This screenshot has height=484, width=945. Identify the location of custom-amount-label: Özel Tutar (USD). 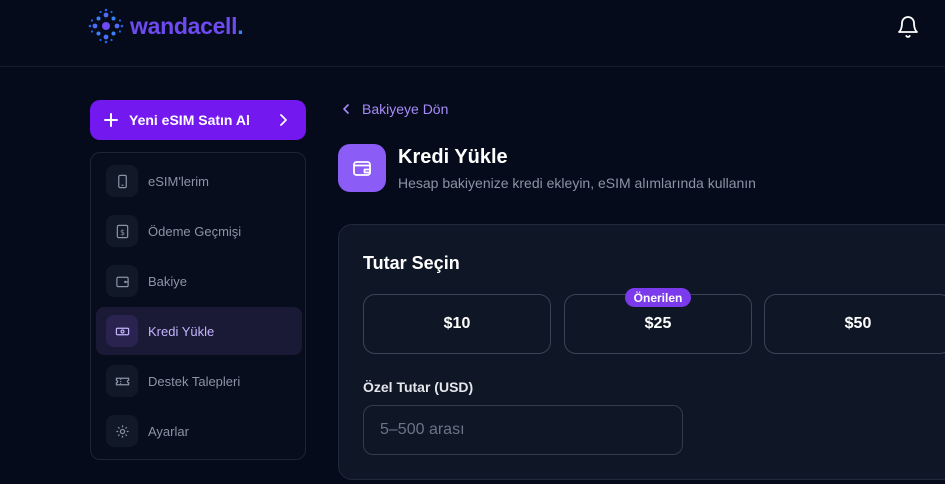
(418, 387).